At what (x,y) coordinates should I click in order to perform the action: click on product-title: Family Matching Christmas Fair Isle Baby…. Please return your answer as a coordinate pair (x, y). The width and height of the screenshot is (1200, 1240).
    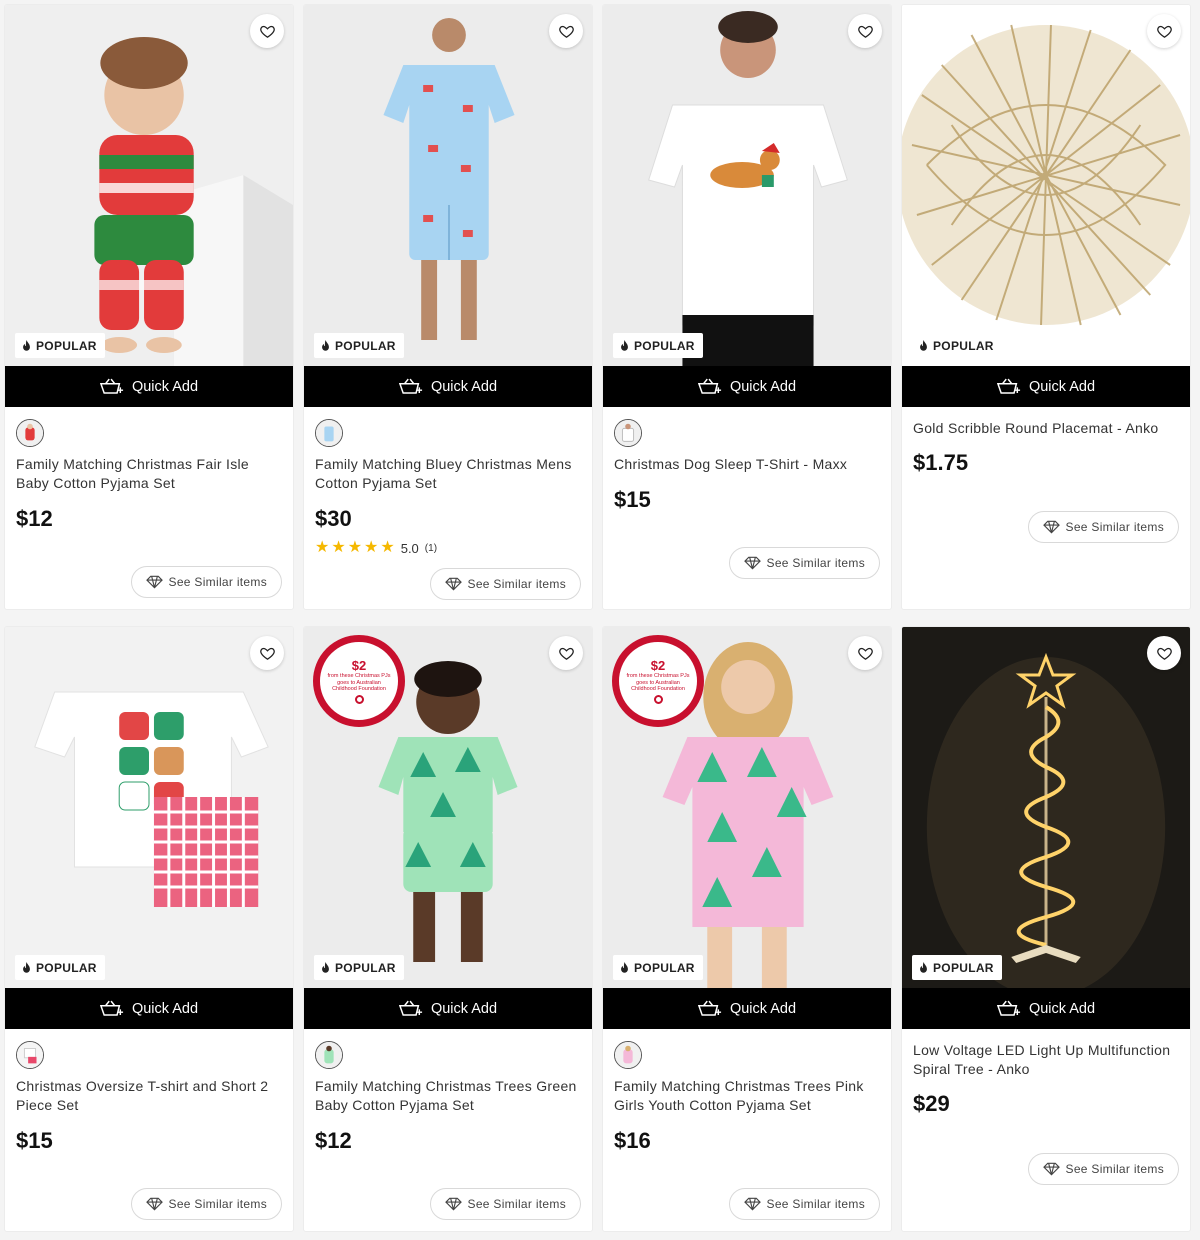
    Looking at the image, I should click on (149, 474).